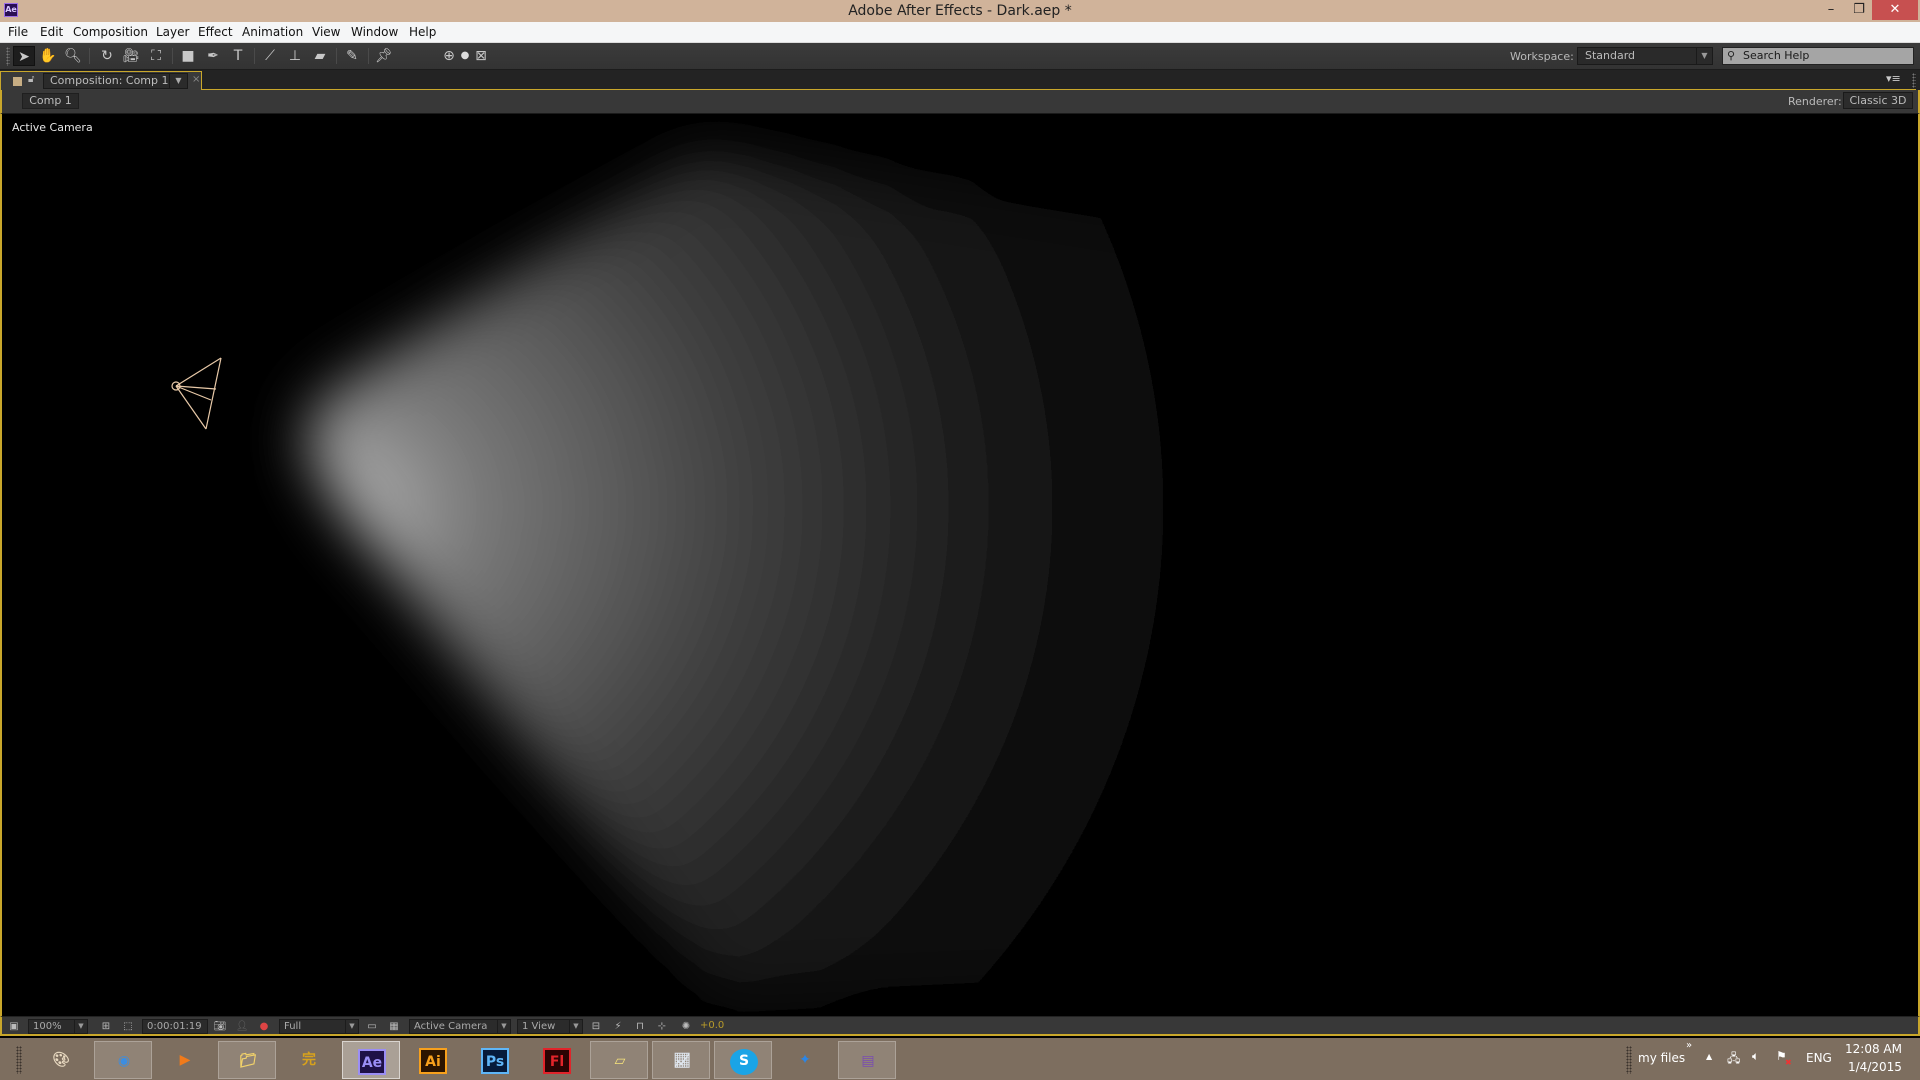  What do you see at coordinates (215, 32) in the screenshot?
I see `menu-effect: Effect` at bounding box center [215, 32].